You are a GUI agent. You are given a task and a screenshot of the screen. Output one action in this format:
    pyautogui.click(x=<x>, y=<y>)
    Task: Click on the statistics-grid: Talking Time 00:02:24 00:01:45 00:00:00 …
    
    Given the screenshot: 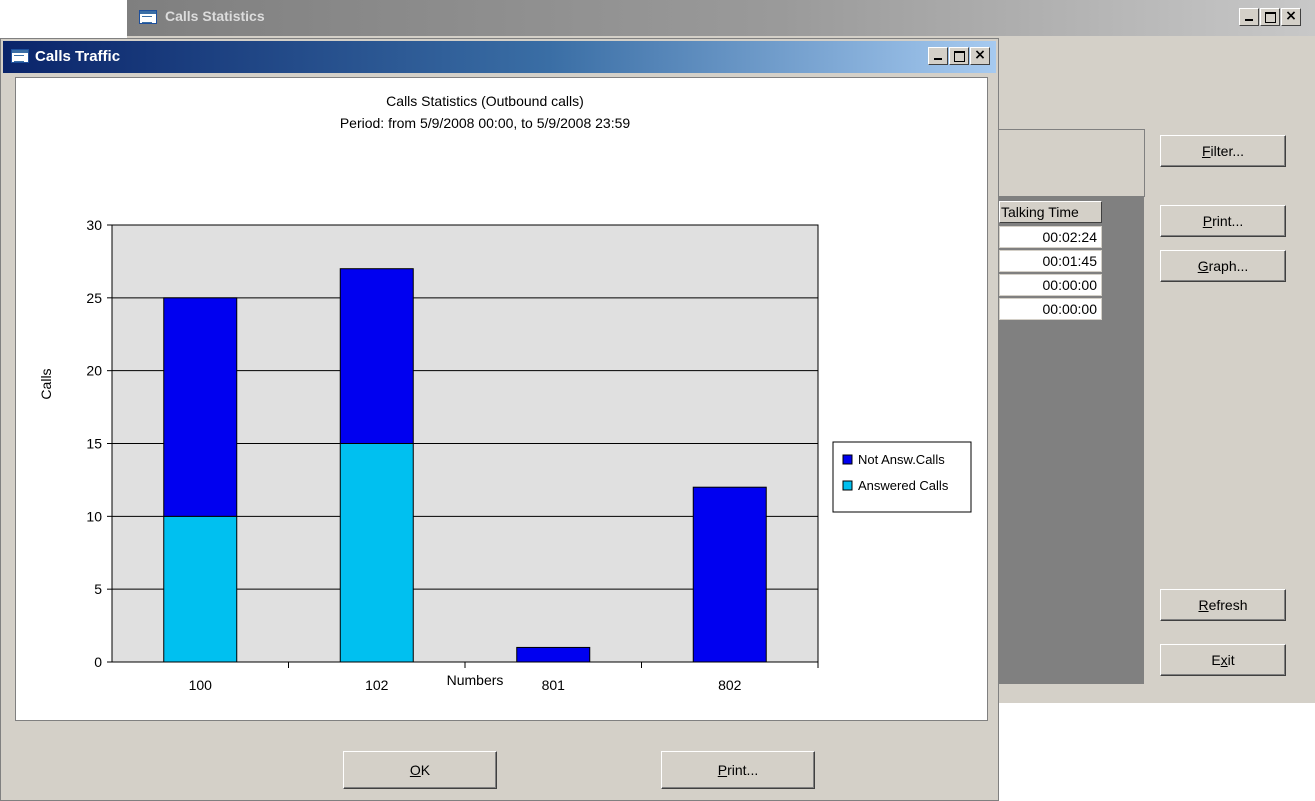 What is the action you would take?
    pyautogui.click(x=1071, y=440)
    